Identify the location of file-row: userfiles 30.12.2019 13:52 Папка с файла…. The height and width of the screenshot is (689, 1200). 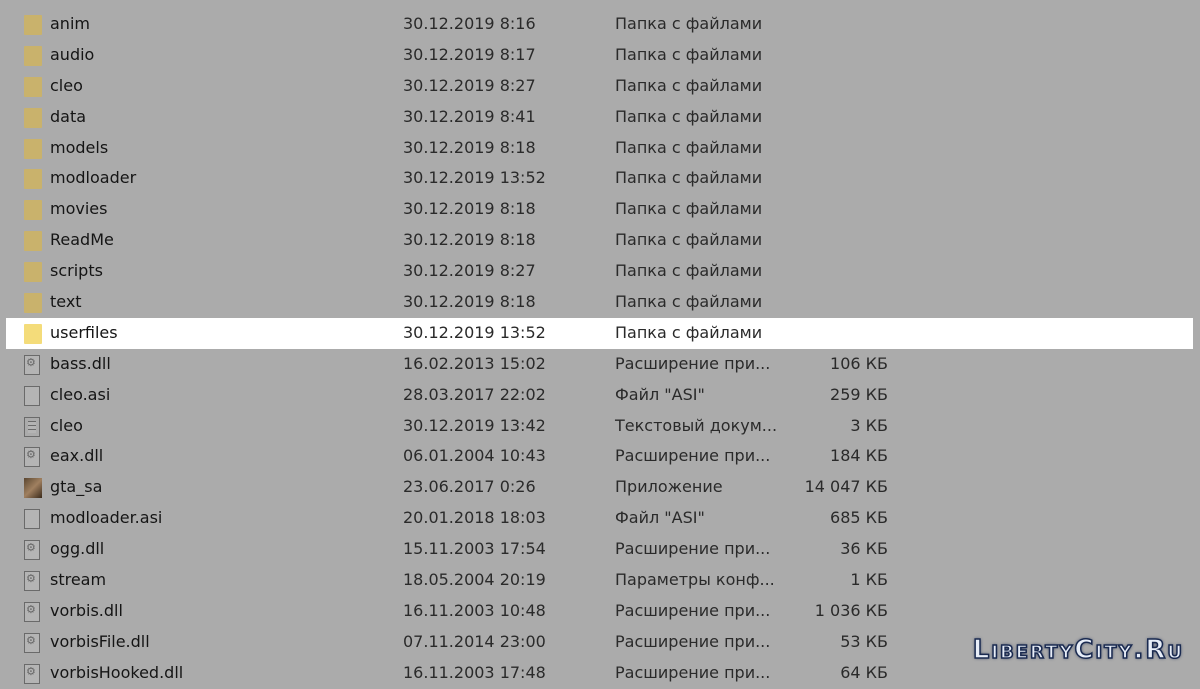
(599, 333).